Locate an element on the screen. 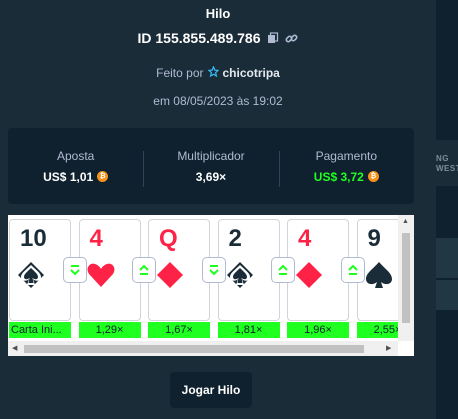 This screenshot has height=419, width=458. made-by-row: Feito por chicotripa is located at coordinates (218, 72).